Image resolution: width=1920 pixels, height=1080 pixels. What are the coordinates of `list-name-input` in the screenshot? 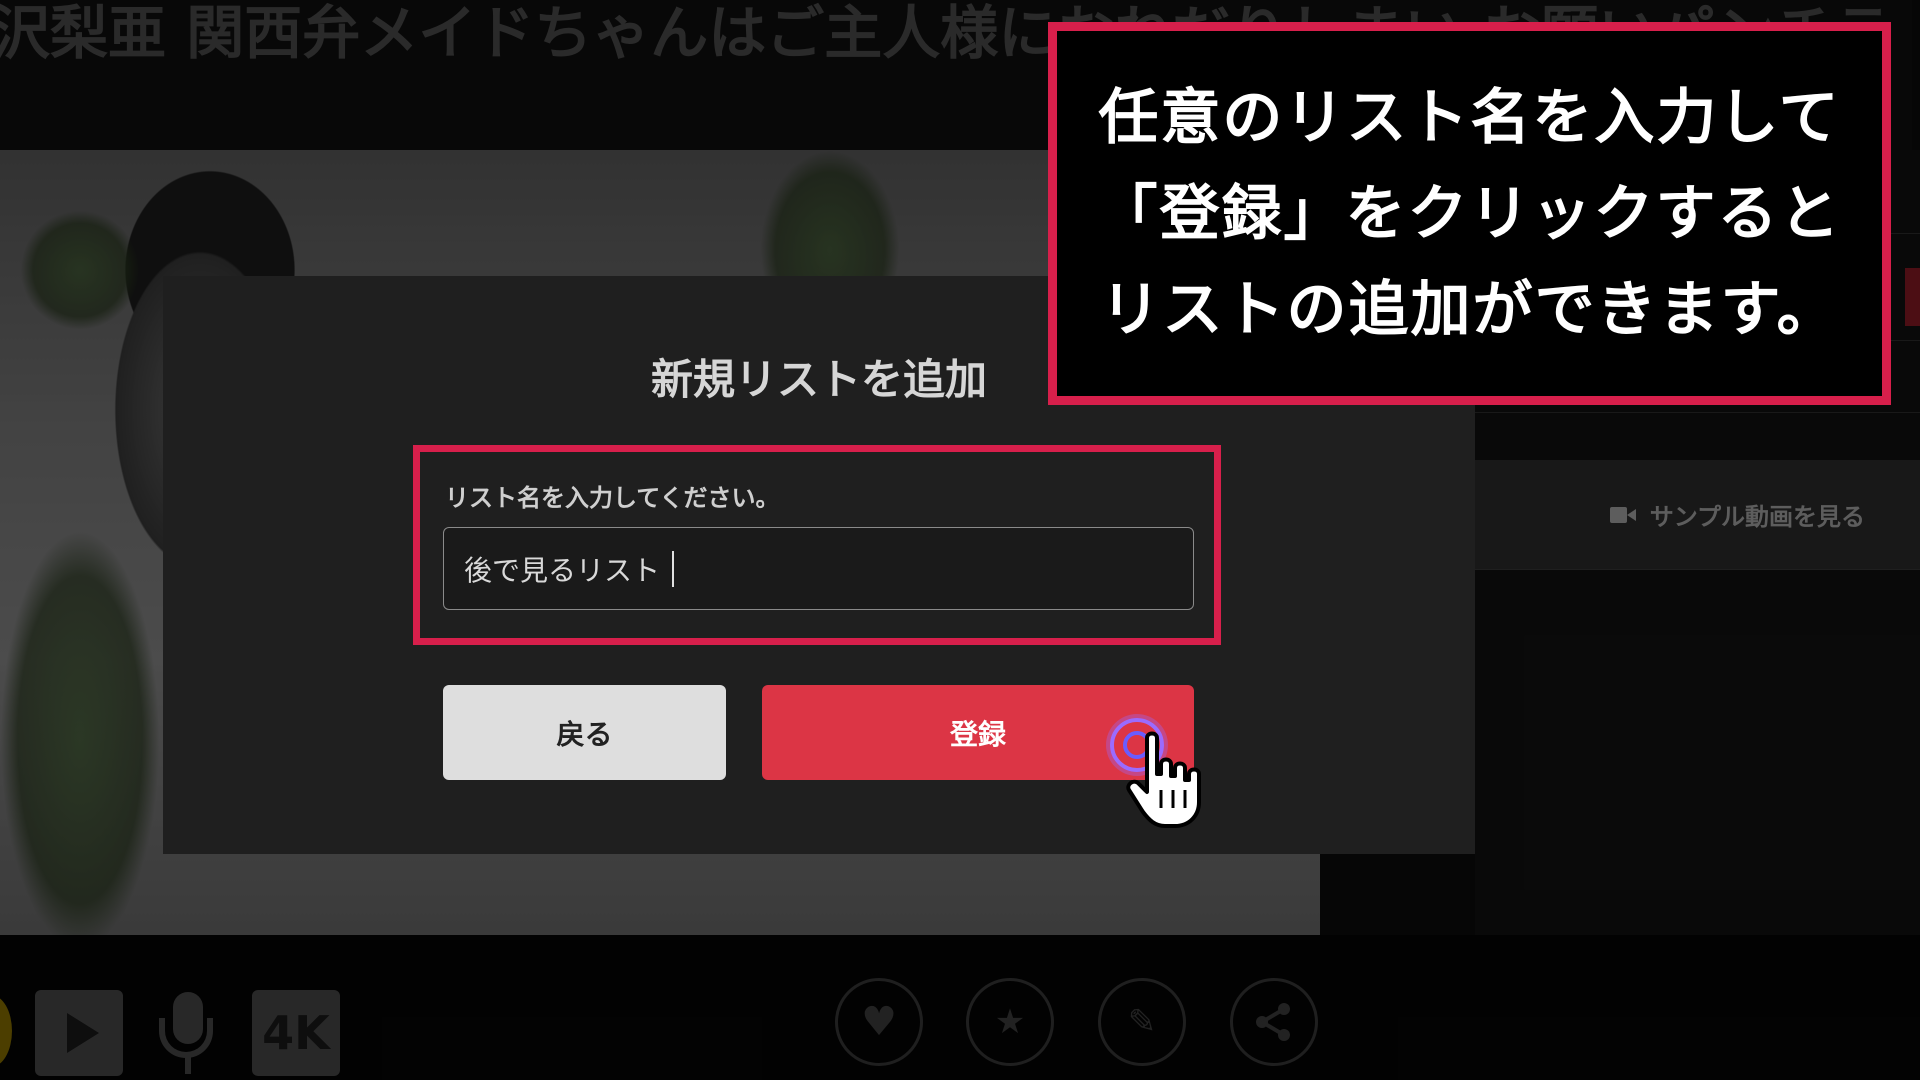 It's located at (818, 568).